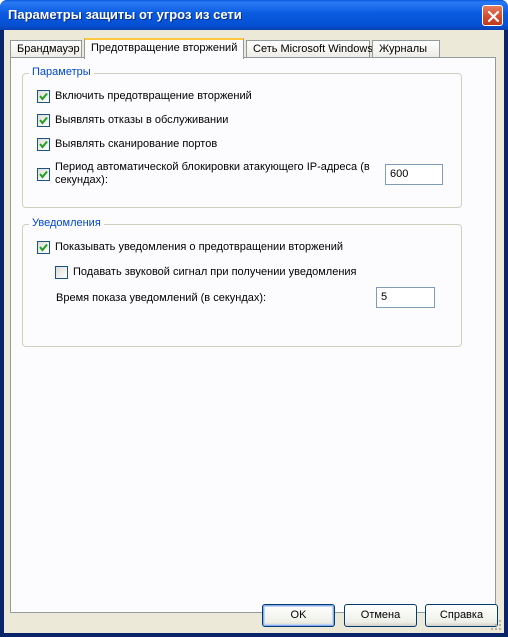 The image size is (508, 637). What do you see at coordinates (313, 49) in the screenshot?
I see `tab-microsoft-network-label: Сеть Microsoft Windows` at bounding box center [313, 49].